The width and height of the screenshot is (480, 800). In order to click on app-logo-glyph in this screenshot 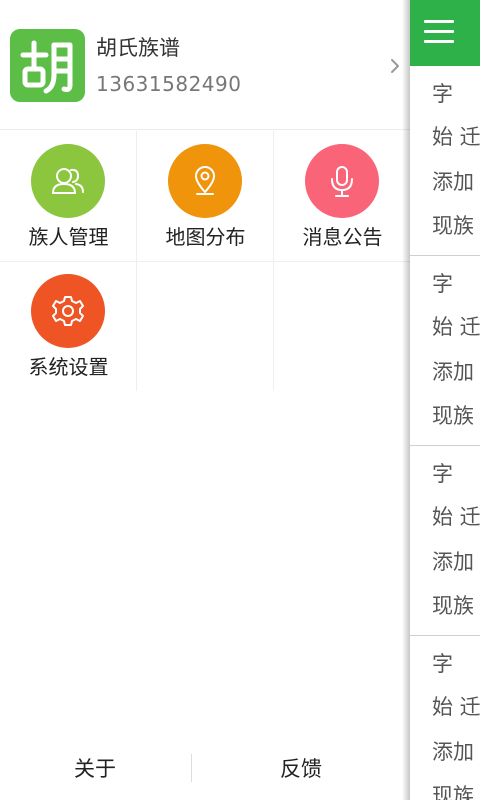, I will do `click(46, 67)`.